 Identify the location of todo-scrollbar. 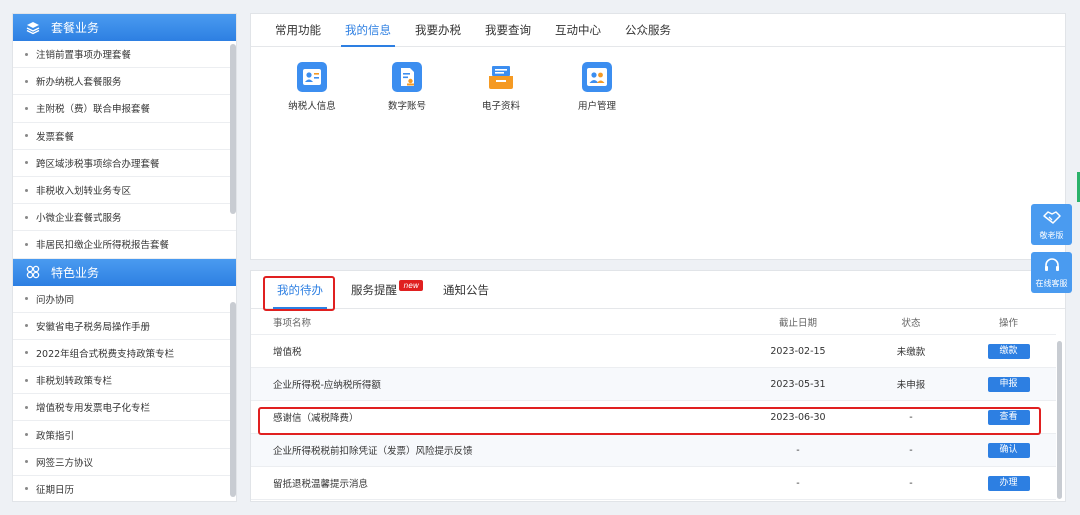
(1059, 420).